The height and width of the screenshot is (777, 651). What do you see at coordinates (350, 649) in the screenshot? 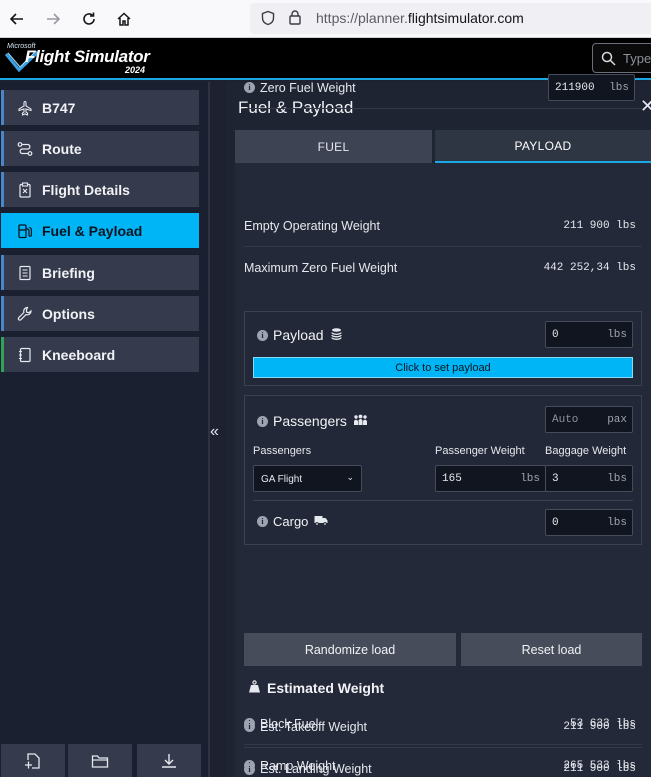
I see `randomize-load-button: Randomize load` at bounding box center [350, 649].